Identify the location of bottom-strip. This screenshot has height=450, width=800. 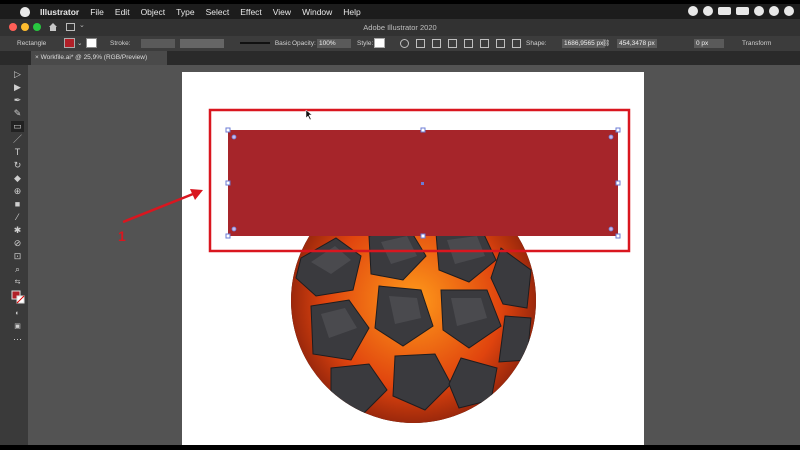
(400, 447).